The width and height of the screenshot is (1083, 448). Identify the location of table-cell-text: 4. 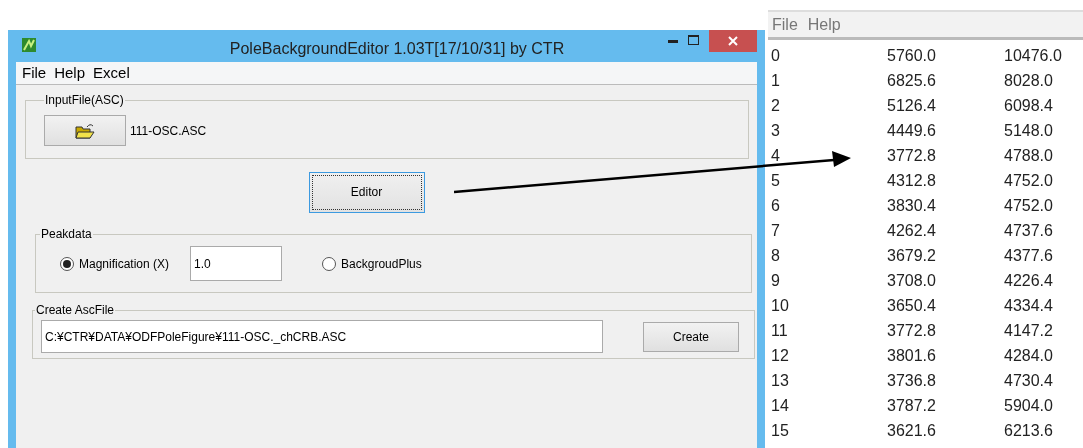
(776, 155).